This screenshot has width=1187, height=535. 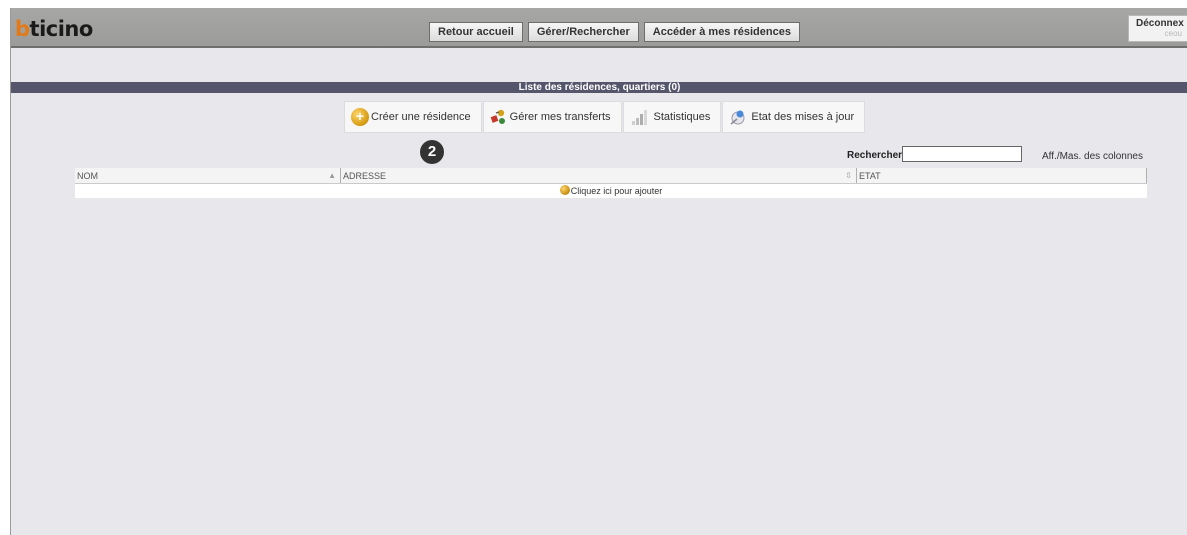 I want to click on search-label: Rechercher, so click(x=875, y=155).